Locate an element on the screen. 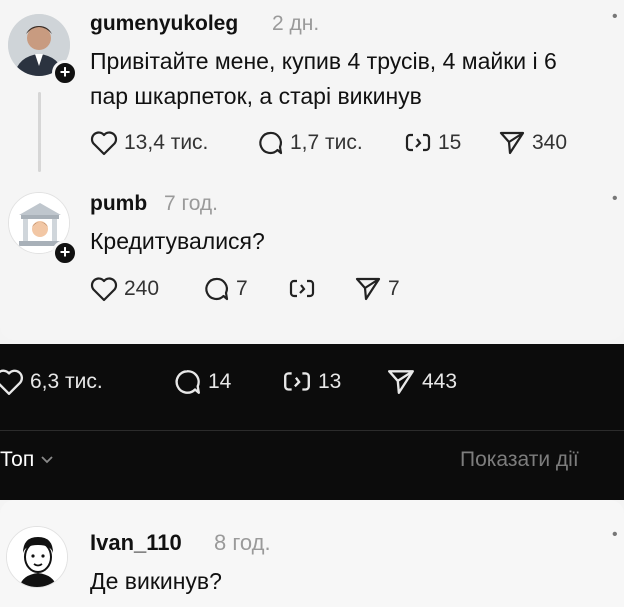  share-count: 340 is located at coordinates (550, 142).